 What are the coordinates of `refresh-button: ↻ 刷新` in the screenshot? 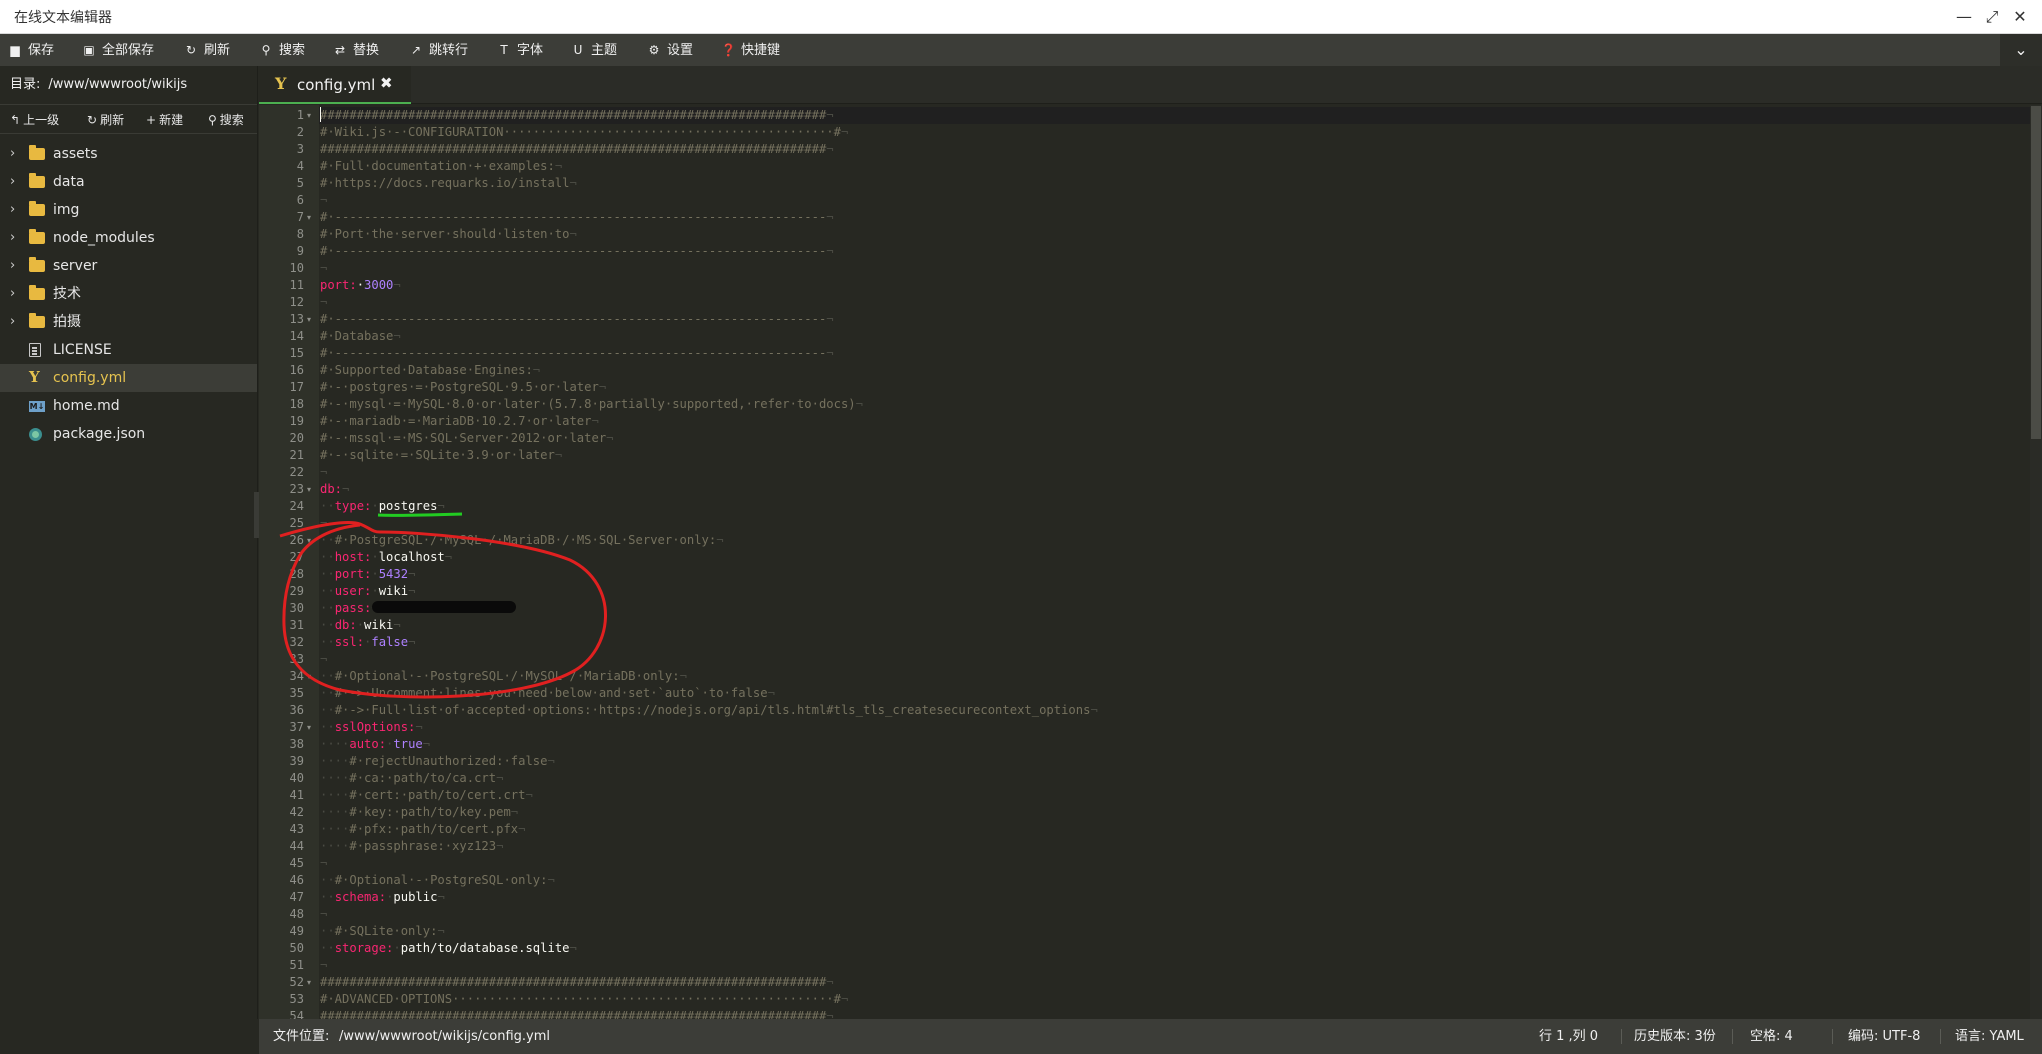 It's located at (207, 50).